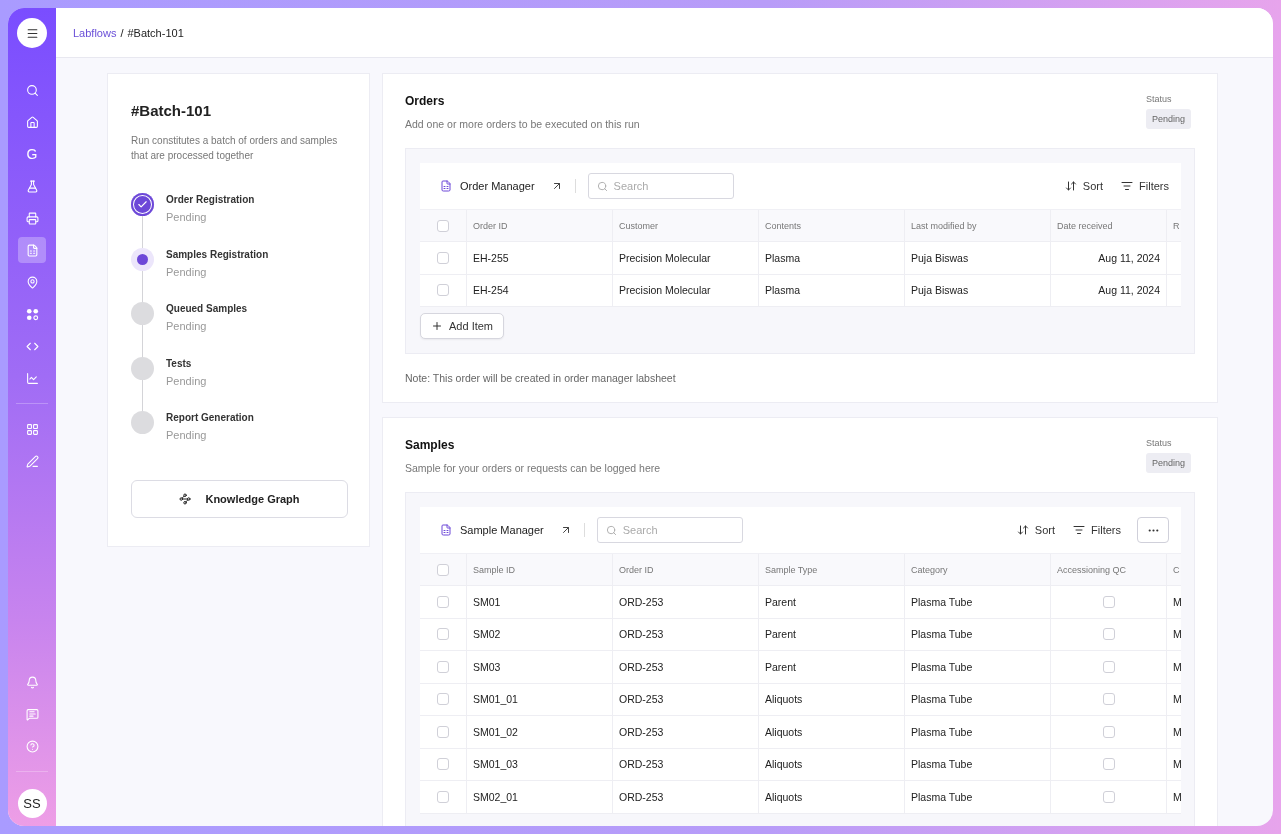  What do you see at coordinates (1108, 225) in the screenshot?
I see `column-header: Date received` at bounding box center [1108, 225].